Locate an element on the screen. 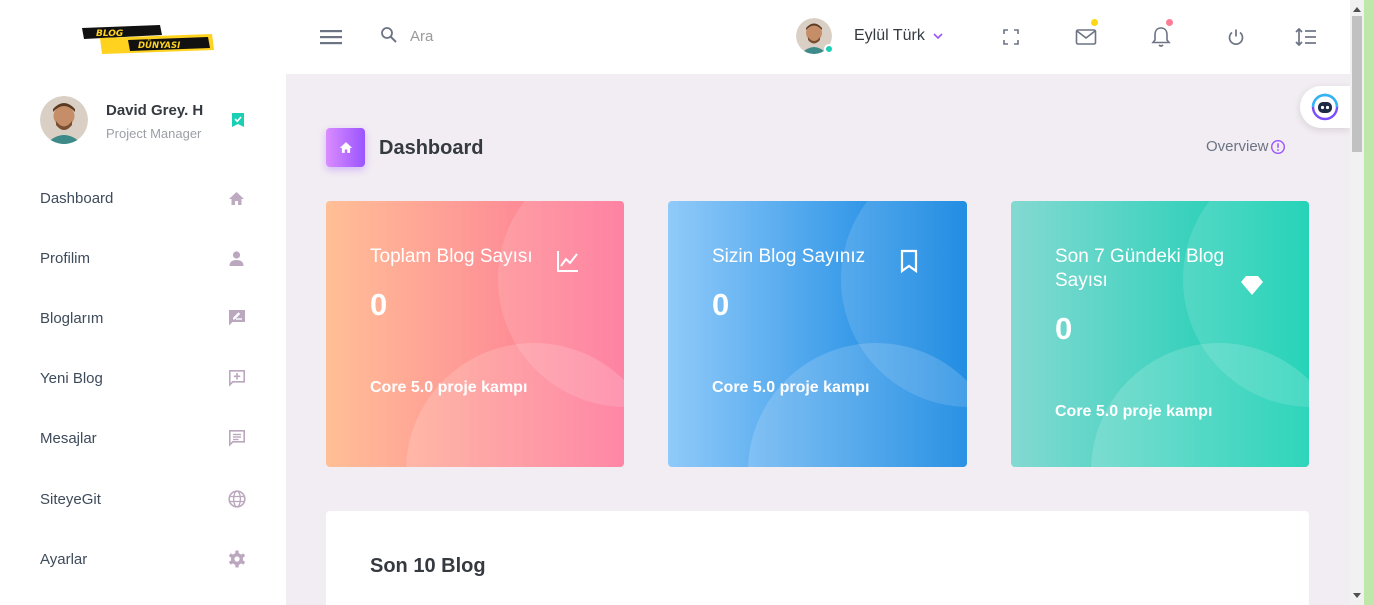  logout-button is located at coordinates (1236, 37).